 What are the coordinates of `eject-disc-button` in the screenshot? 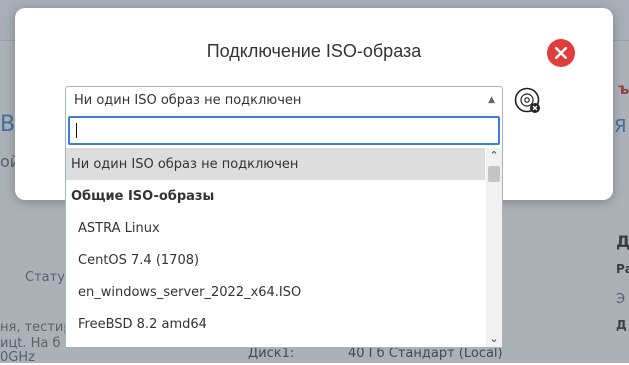 It's located at (528, 101).